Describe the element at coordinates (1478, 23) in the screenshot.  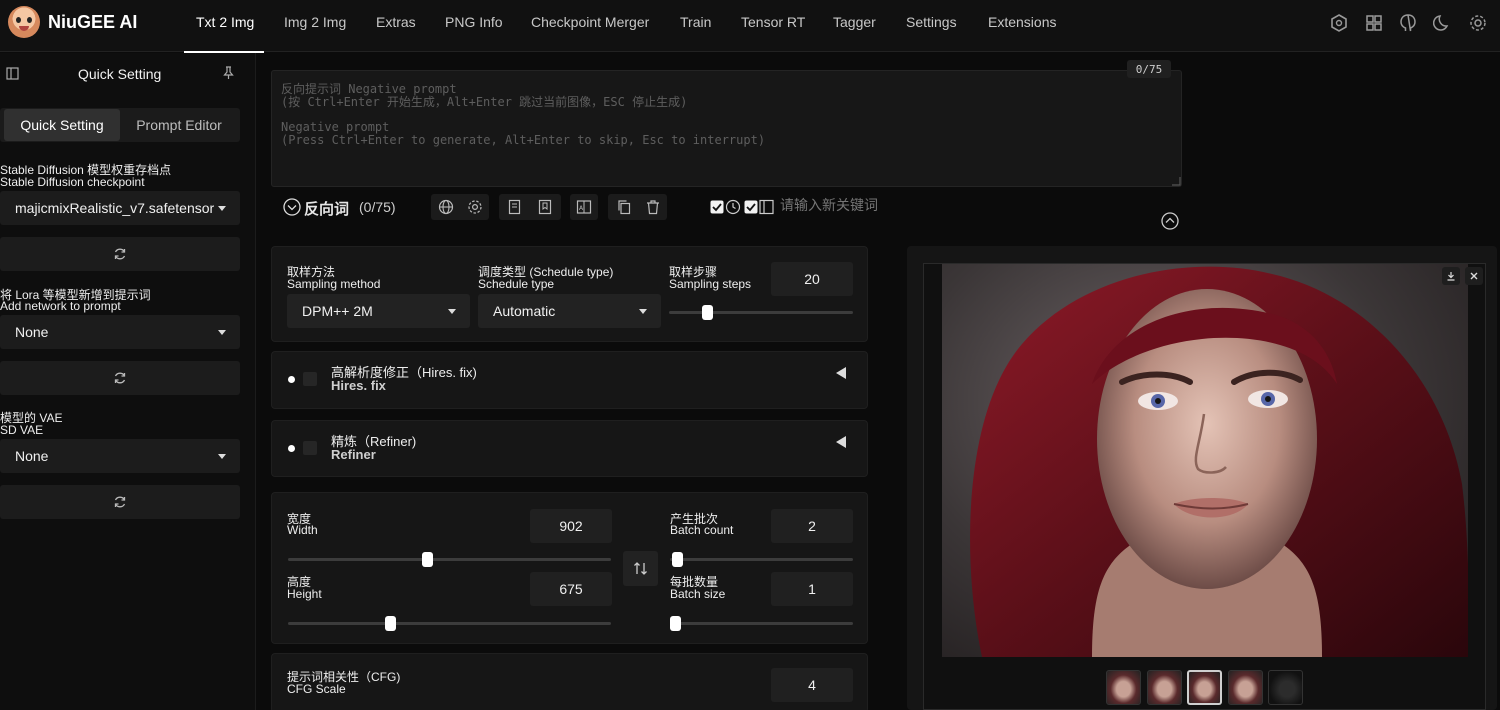
I see `gear-icon` at that location.